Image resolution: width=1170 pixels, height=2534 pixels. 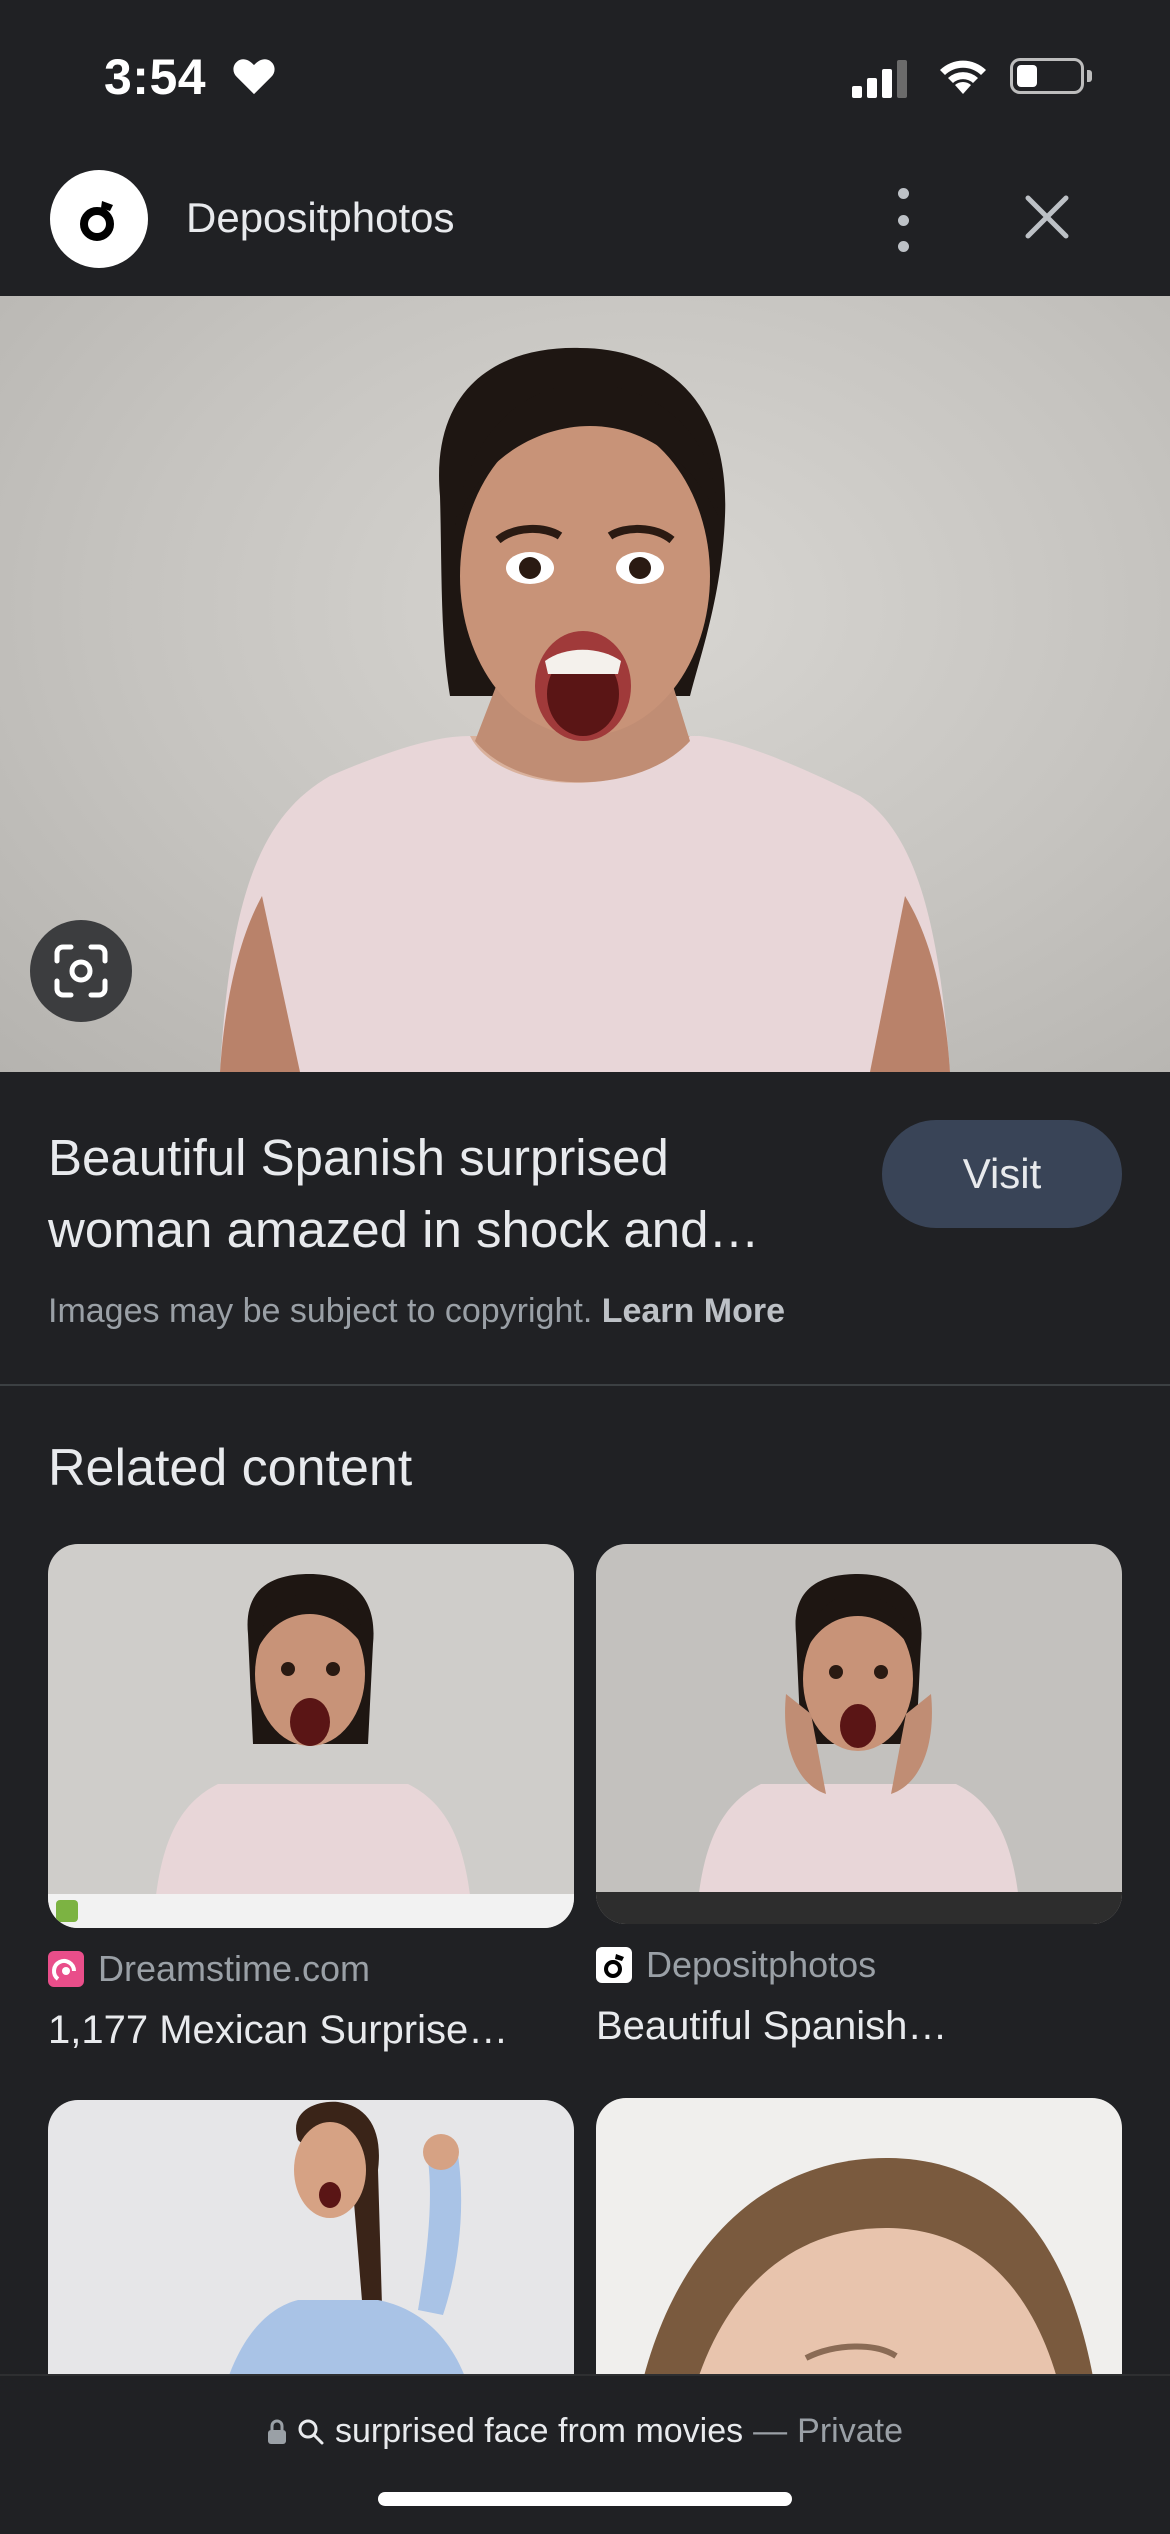 What do you see at coordinates (1089, 76) in the screenshot?
I see `battery-cap` at bounding box center [1089, 76].